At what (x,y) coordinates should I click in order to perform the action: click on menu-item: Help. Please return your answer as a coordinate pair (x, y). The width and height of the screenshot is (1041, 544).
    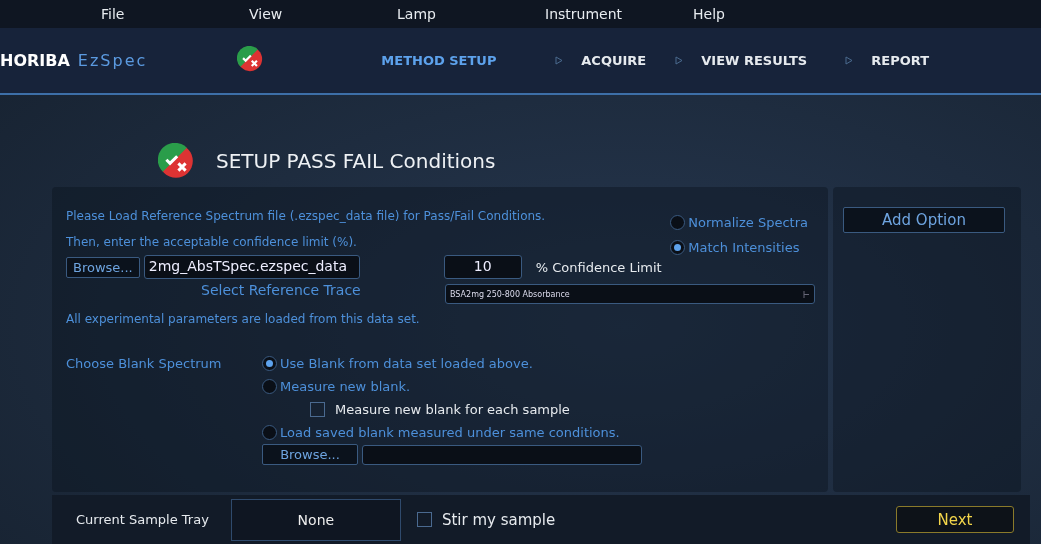
    Looking at the image, I should click on (751, 13).